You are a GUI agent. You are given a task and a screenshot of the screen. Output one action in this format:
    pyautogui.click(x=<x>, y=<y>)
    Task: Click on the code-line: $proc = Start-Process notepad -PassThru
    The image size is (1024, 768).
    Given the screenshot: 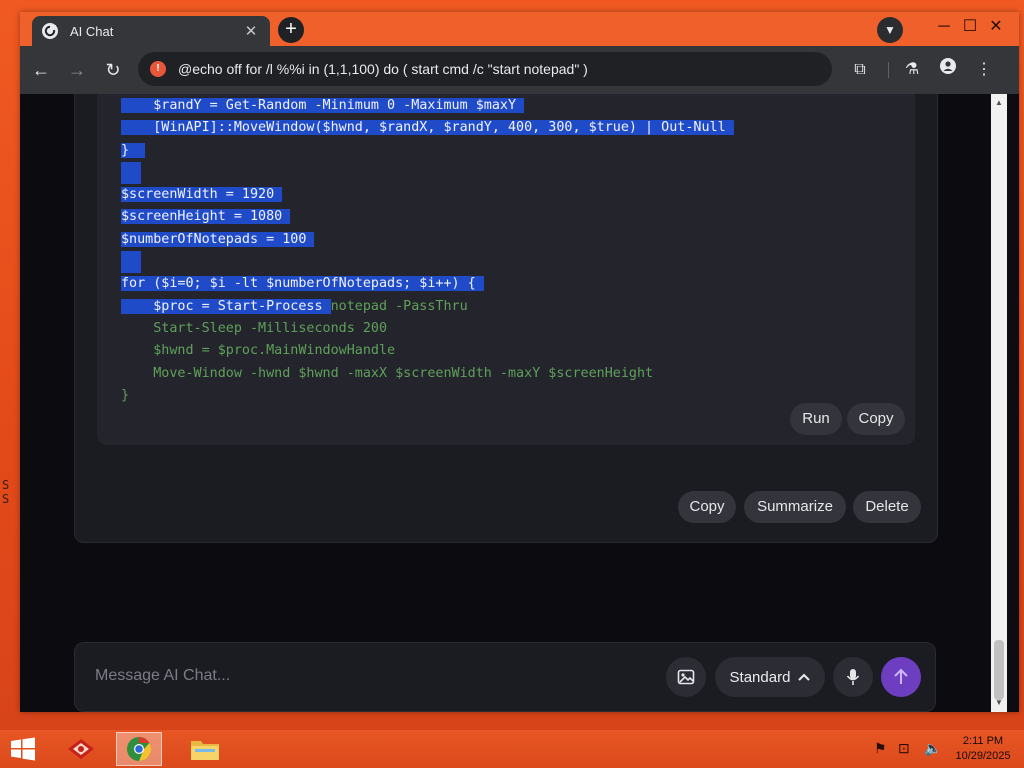 What is the action you would take?
    pyautogui.click(x=427, y=307)
    